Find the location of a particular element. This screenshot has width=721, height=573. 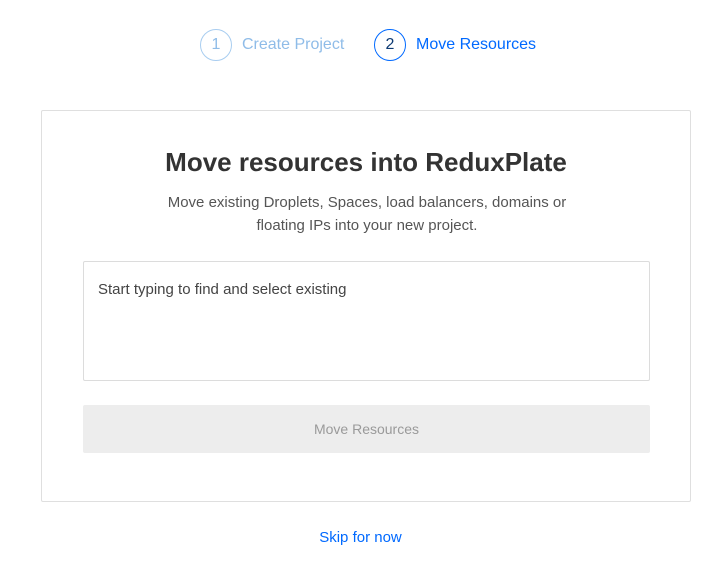

step-number-2: 2 is located at coordinates (390, 45).